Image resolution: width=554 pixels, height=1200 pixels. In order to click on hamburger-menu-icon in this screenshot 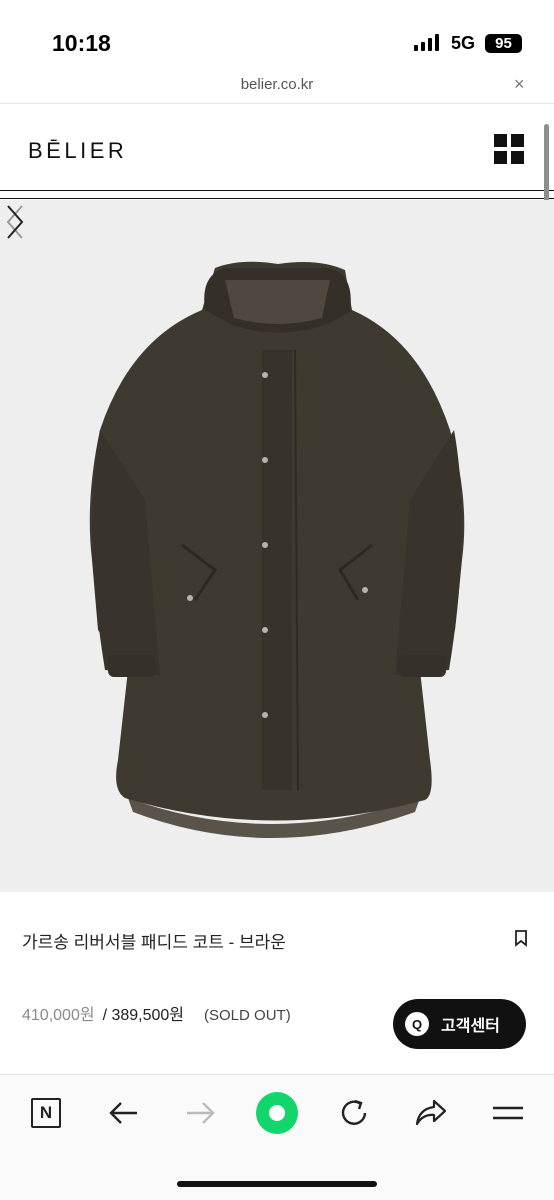, I will do `click(508, 1113)`.